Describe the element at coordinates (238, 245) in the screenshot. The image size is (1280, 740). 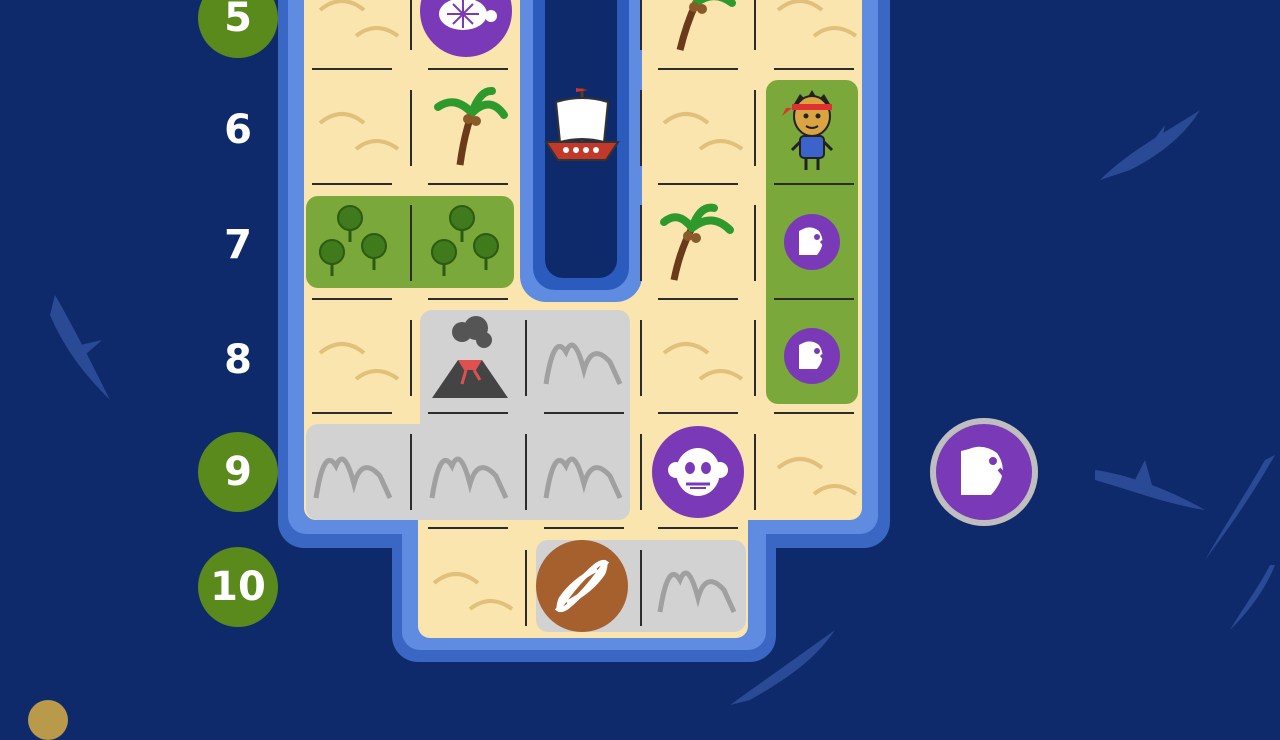
I see `row-label-7: 7` at that location.